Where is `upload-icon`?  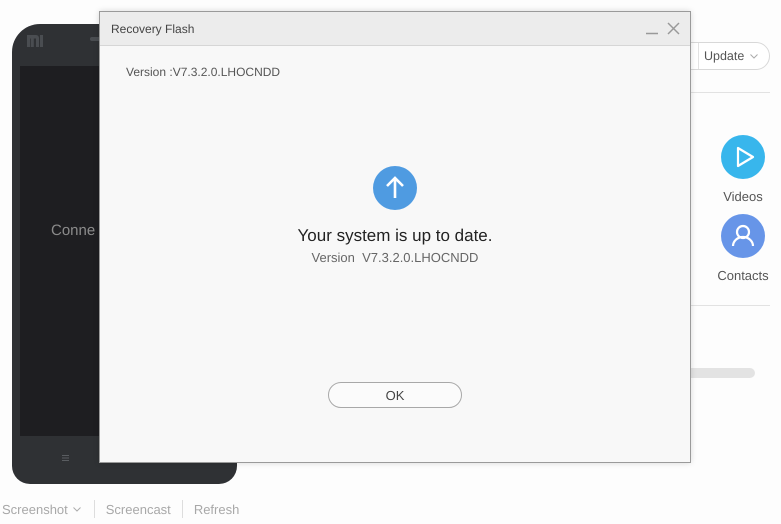 upload-icon is located at coordinates (394, 188).